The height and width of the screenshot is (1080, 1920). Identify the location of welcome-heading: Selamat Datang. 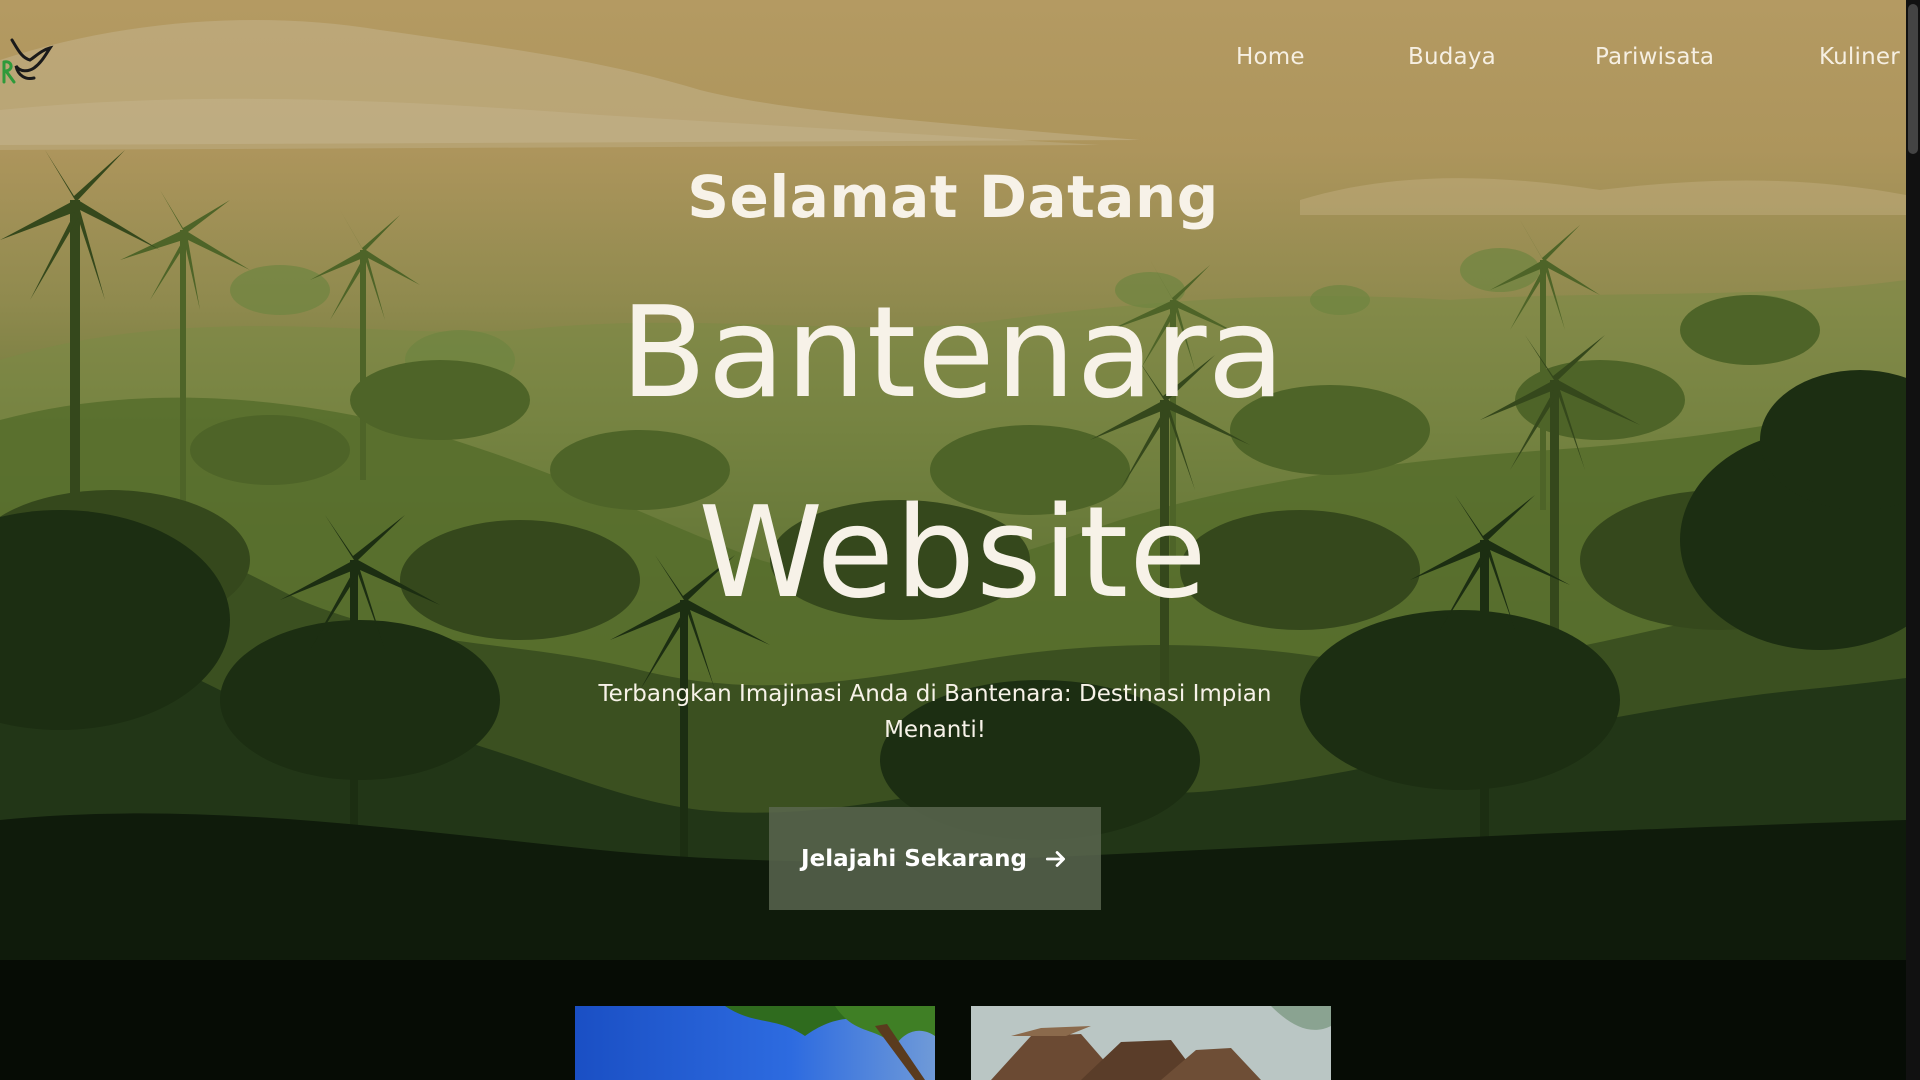
(953, 197).